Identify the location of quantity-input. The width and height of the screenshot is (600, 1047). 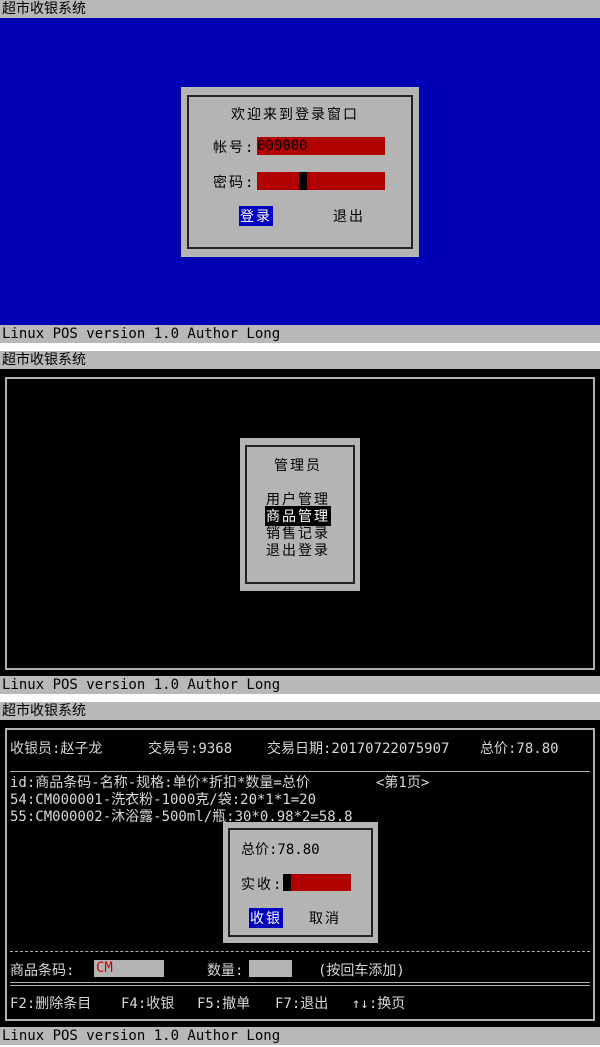
(270, 968).